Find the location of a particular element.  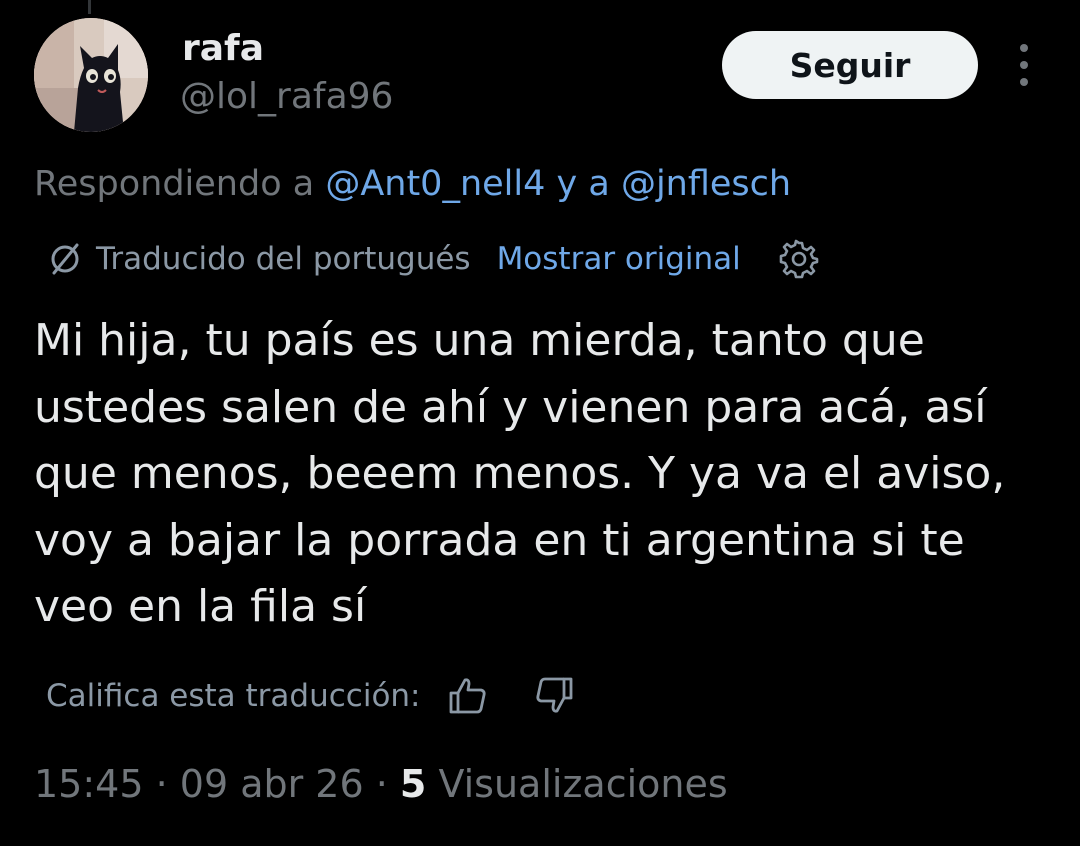

replying-connector: y a is located at coordinates (583, 184).